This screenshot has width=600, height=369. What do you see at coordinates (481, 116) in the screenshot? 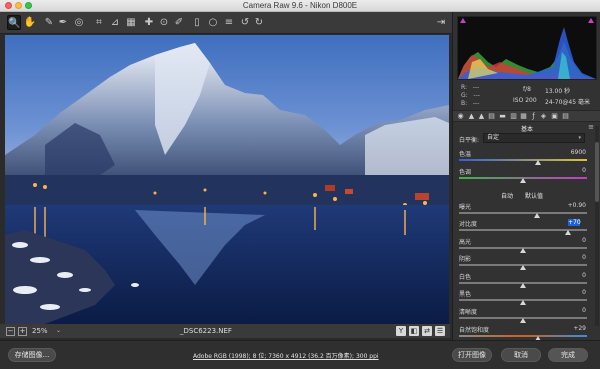
I see `tab-detail-icon: ▲` at bounding box center [481, 116].